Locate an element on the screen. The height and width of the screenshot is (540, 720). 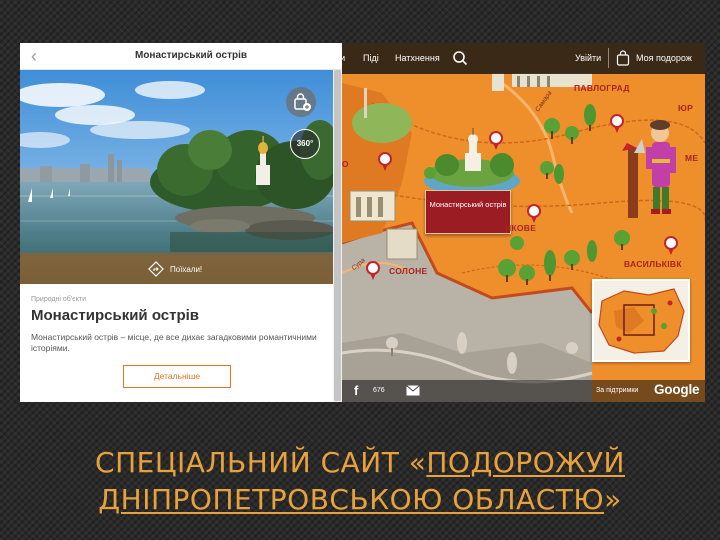
panel-title: Монастирський острів is located at coordinates (190, 55).